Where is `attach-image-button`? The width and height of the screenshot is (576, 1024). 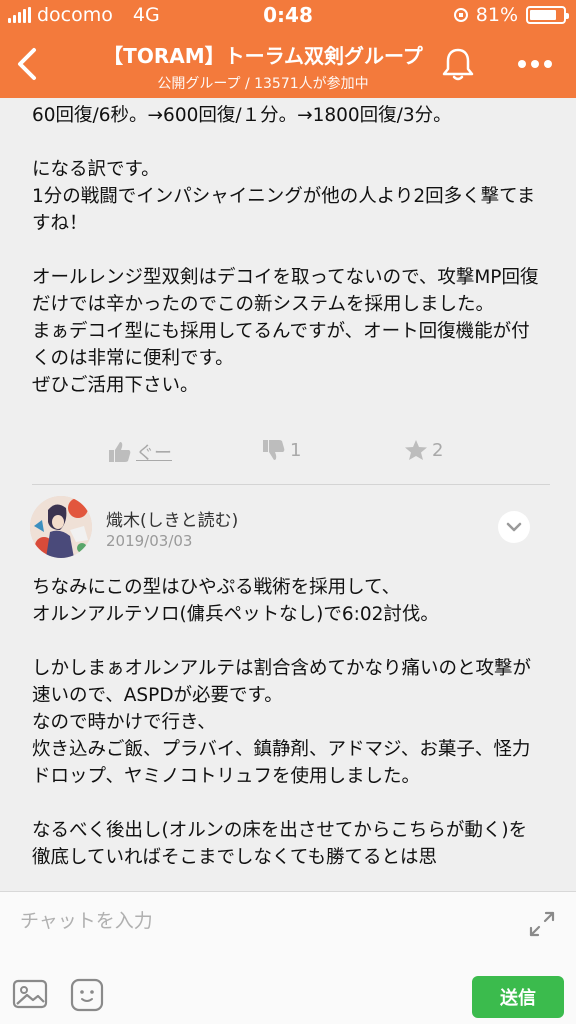
attach-image-button is located at coordinates (30, 994).